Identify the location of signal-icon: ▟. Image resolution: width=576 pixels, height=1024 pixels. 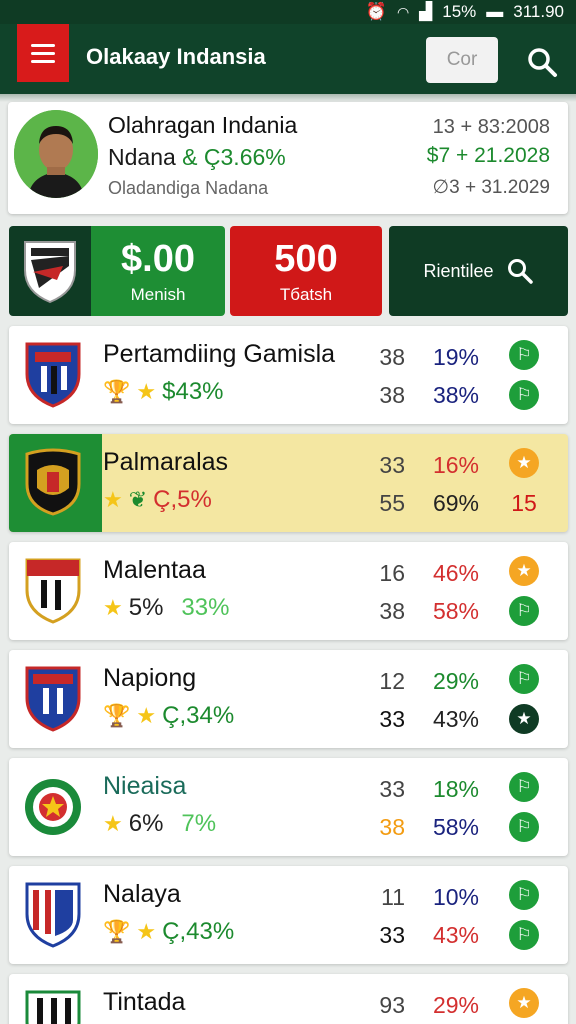
(426, 11).